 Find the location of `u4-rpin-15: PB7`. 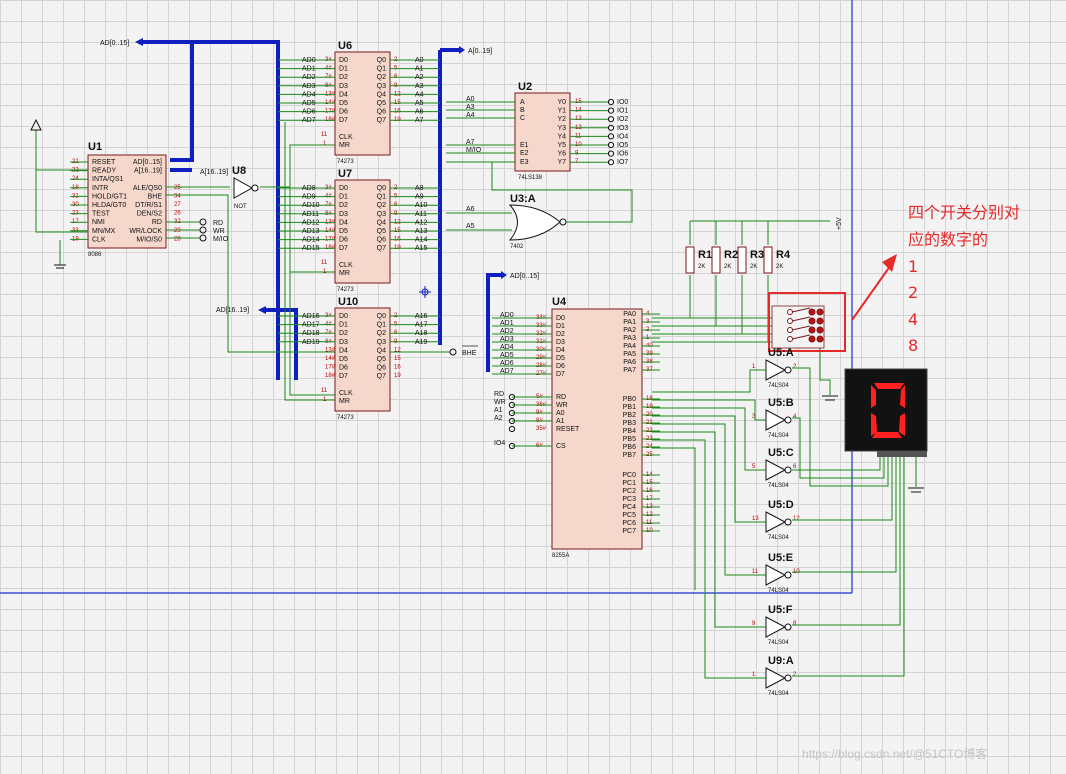

u4-rpin-15: PB7 is located at coordinates (629, 455).